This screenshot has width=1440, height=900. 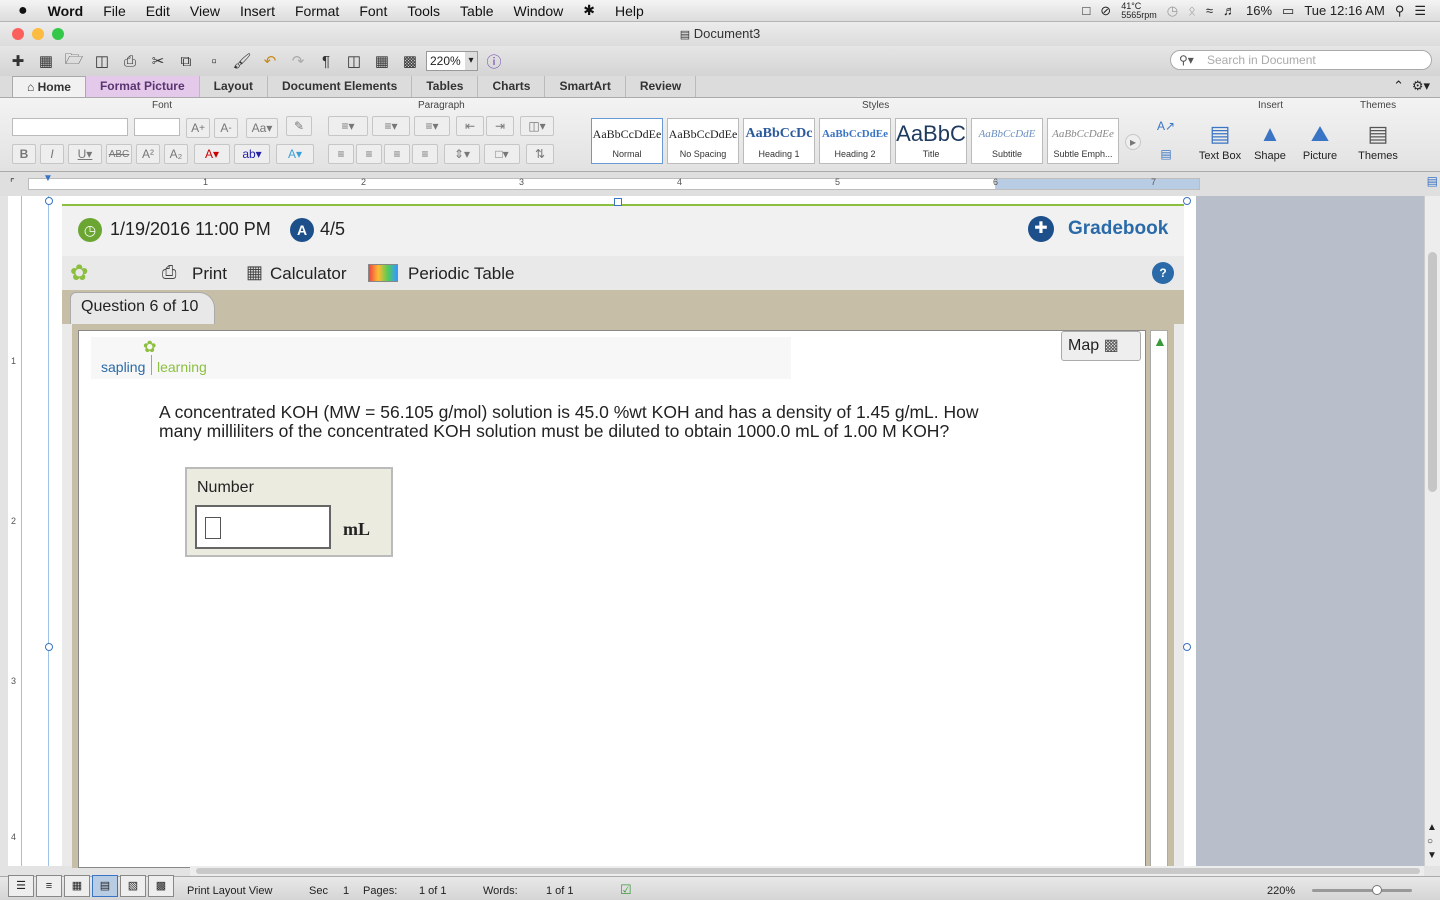 I want to click on menu-table: Table, so click(x=476, y=11).